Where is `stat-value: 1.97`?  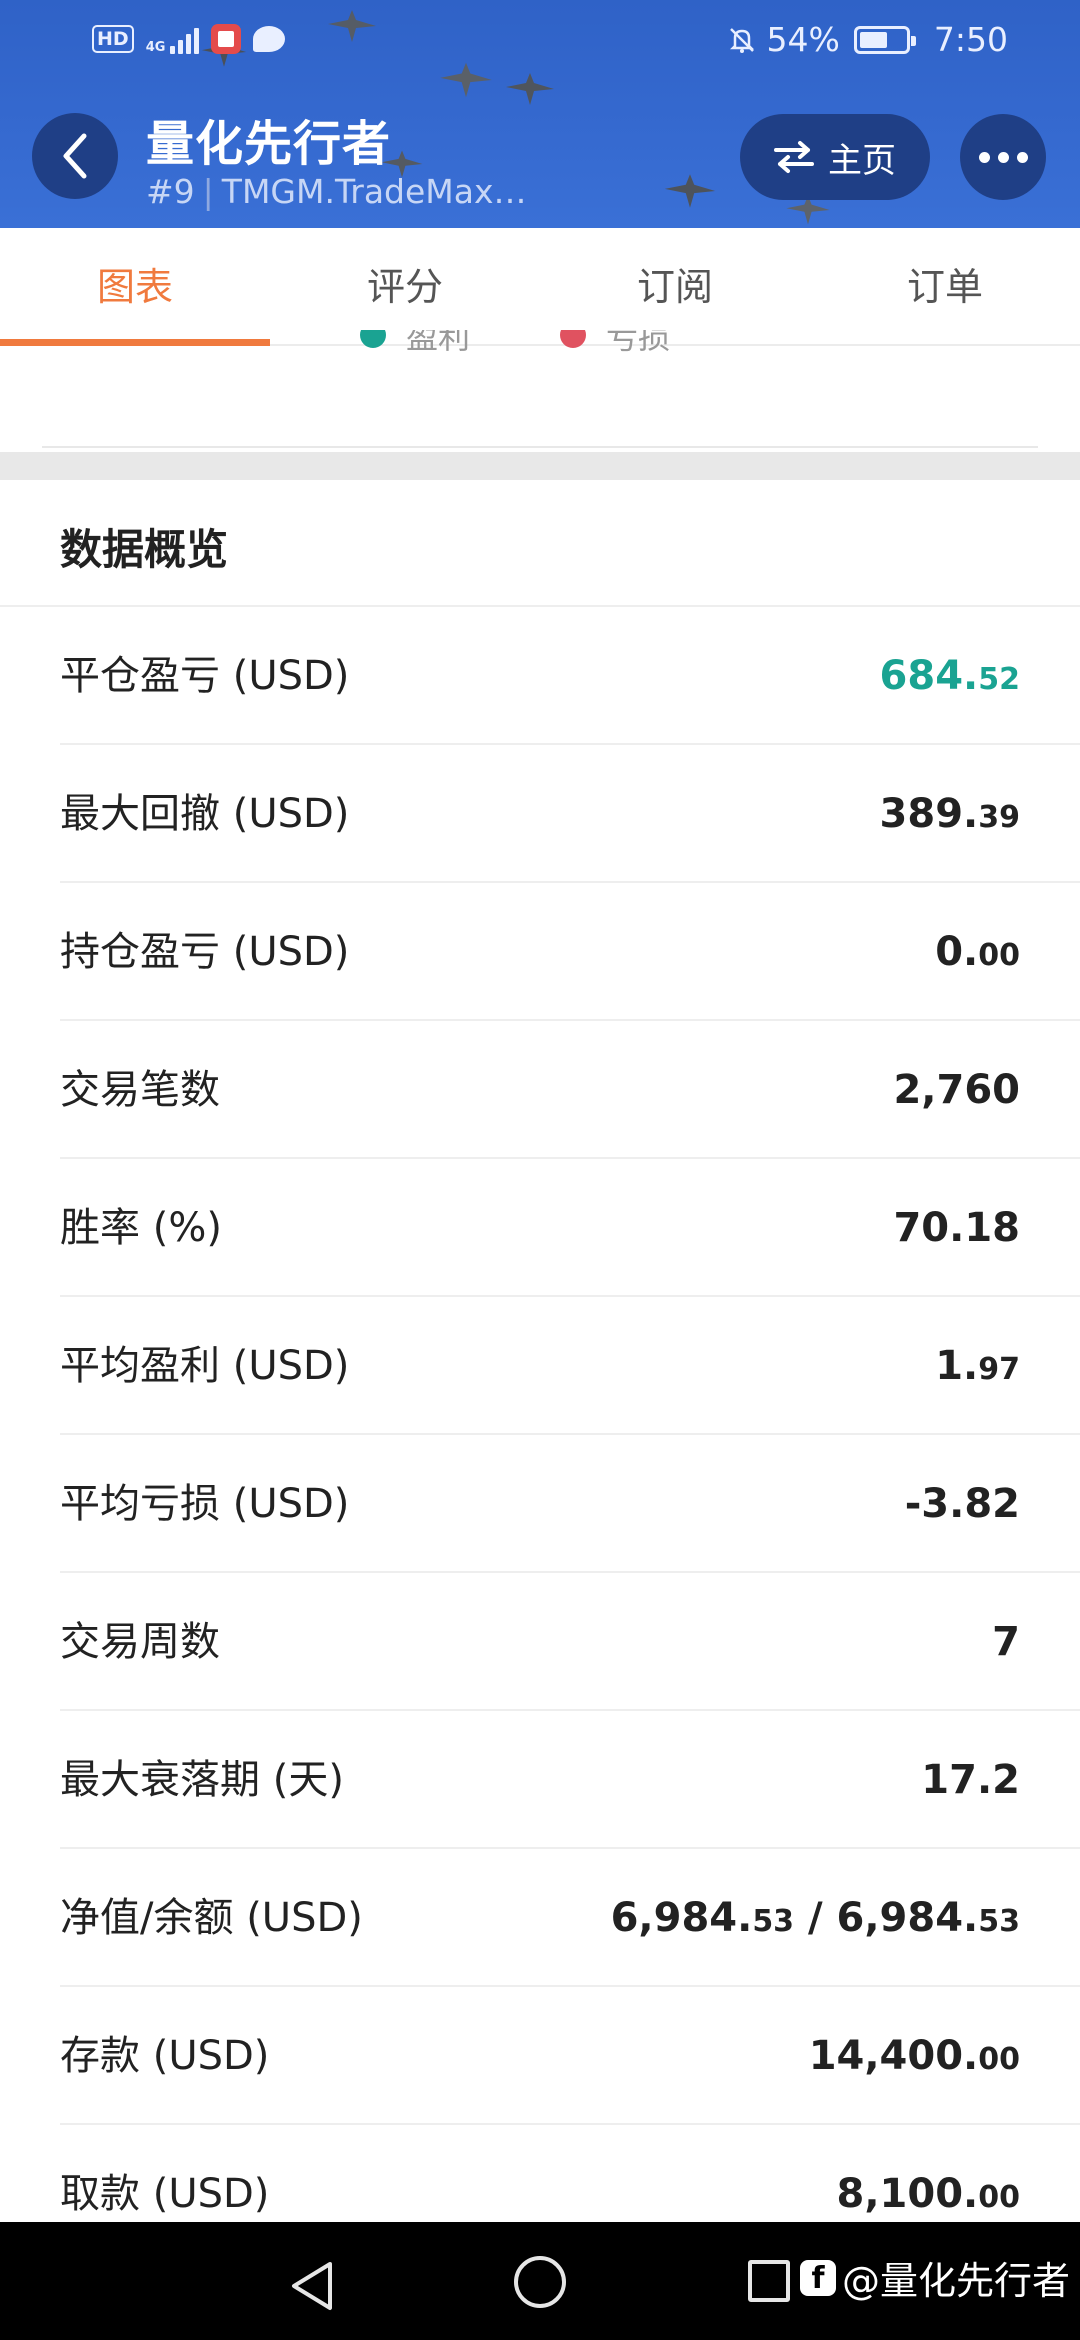
stat-value: 1.97 is located at coordinates (977, 1366).